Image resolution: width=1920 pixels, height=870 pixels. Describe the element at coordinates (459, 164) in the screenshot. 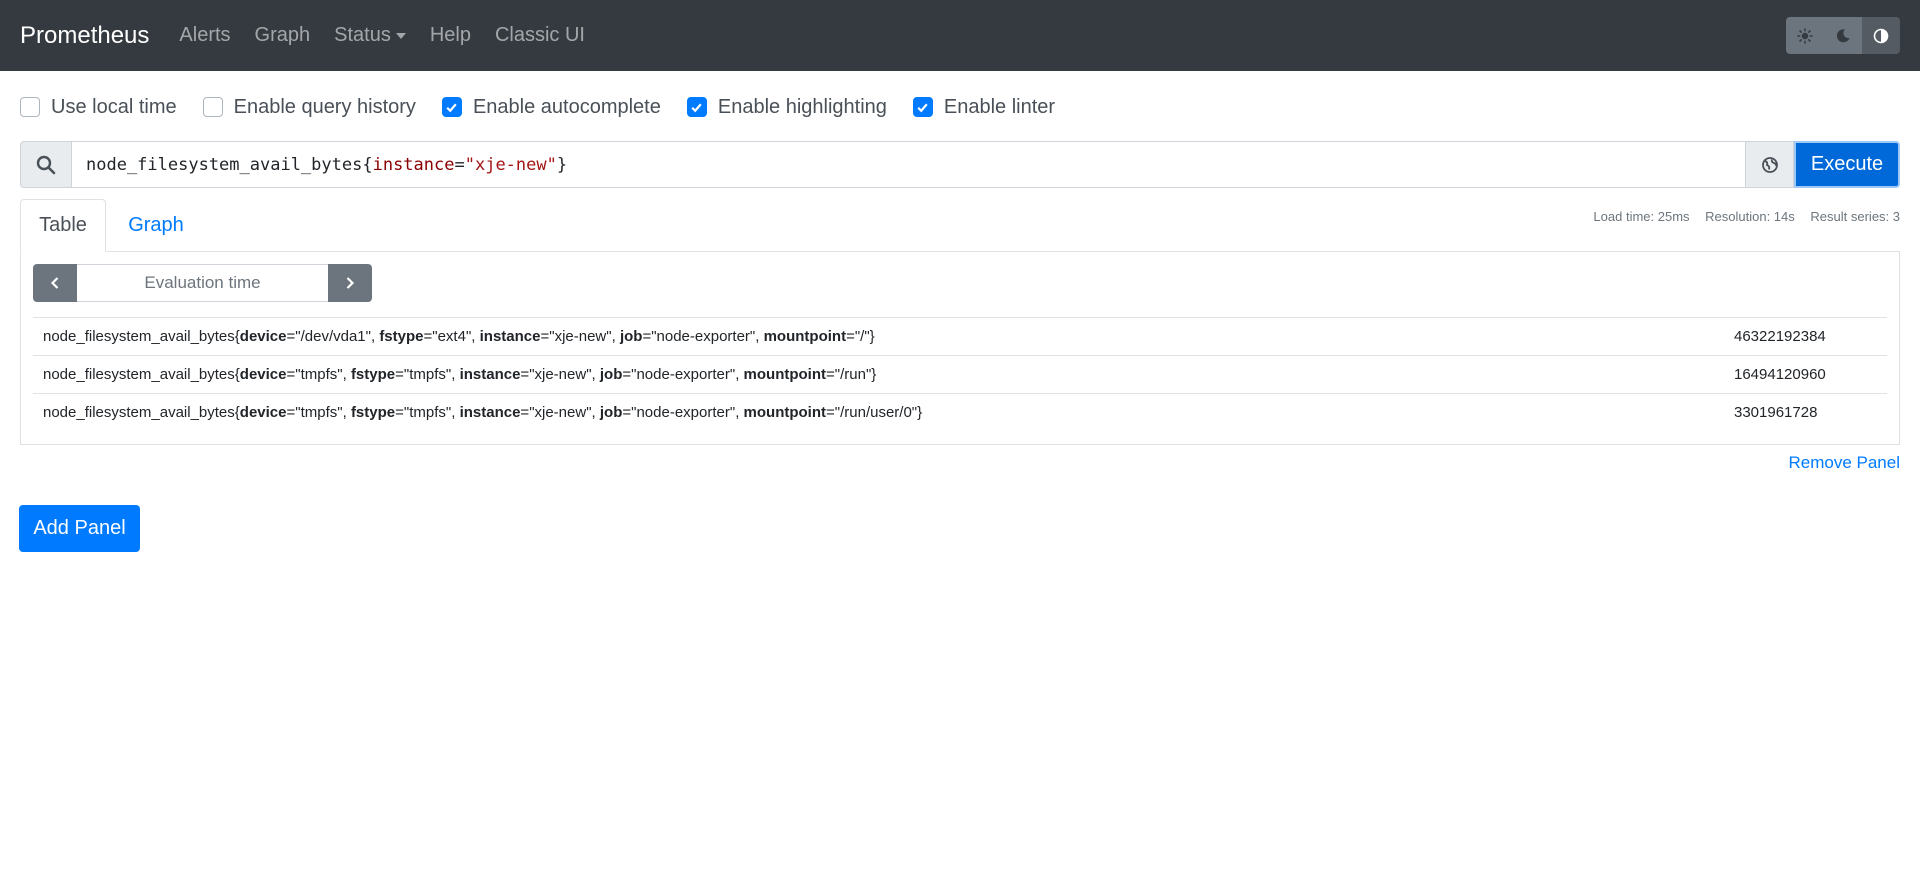

I see `query-equals: =` at that location.